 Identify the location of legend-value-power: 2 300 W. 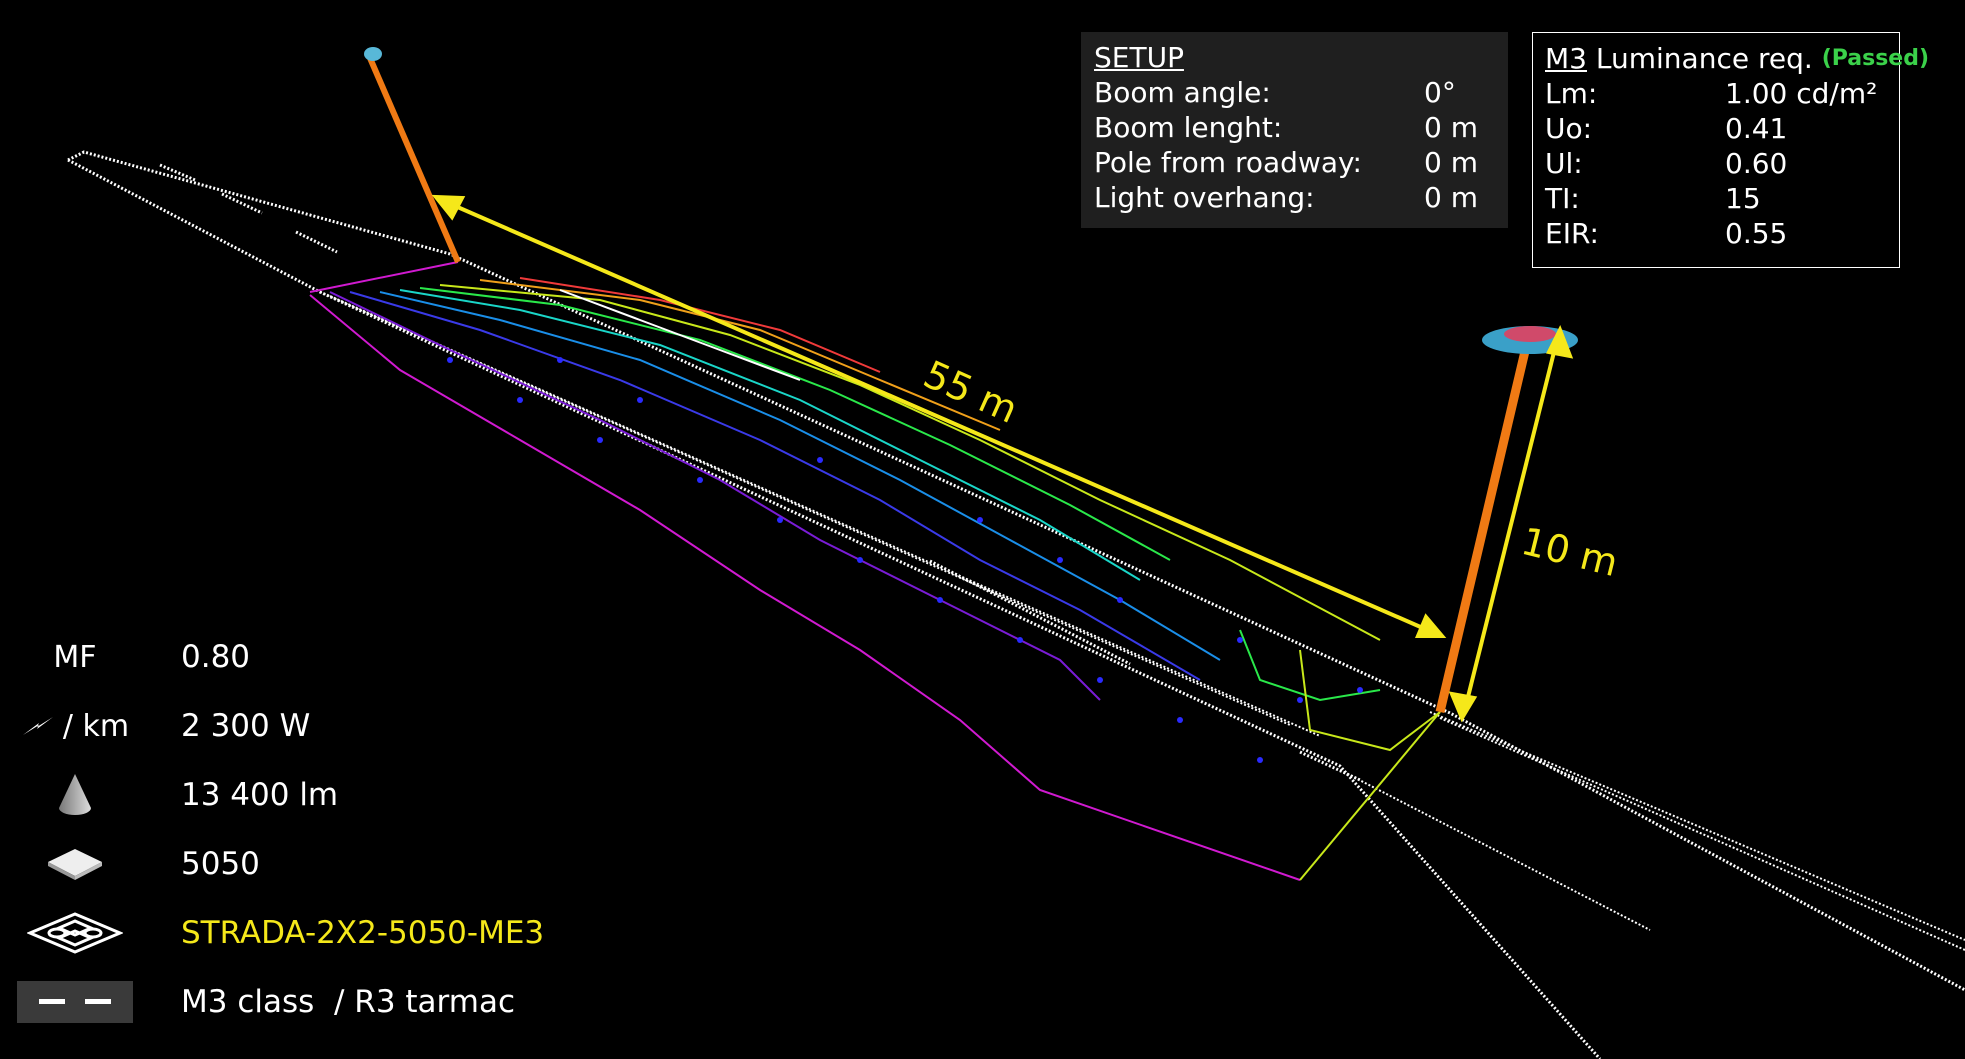
(246, 726).